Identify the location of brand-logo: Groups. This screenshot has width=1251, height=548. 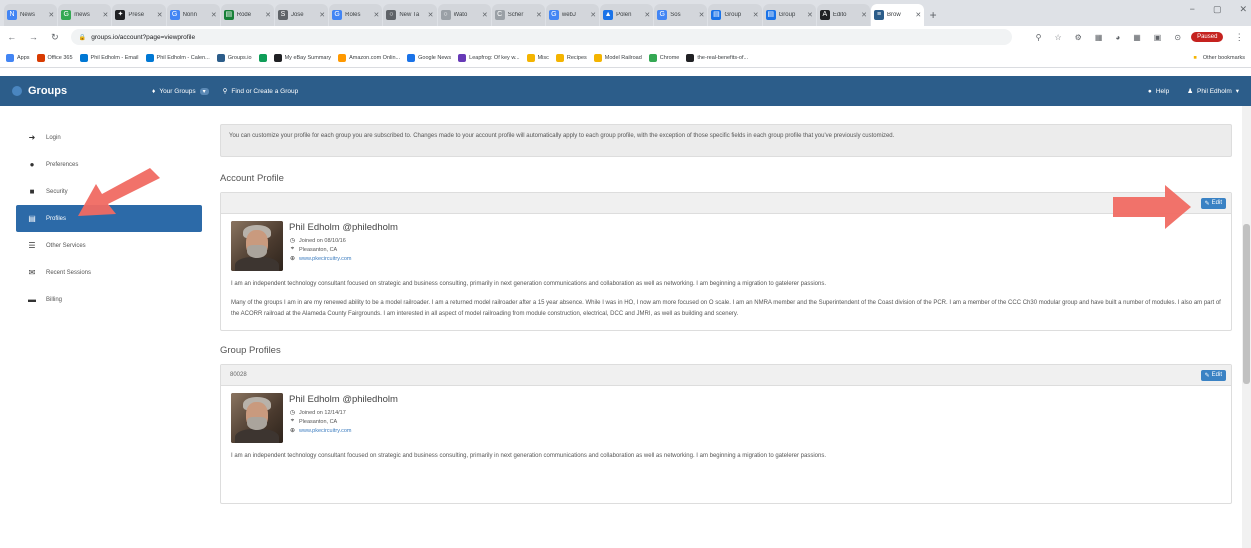
(82, 91).